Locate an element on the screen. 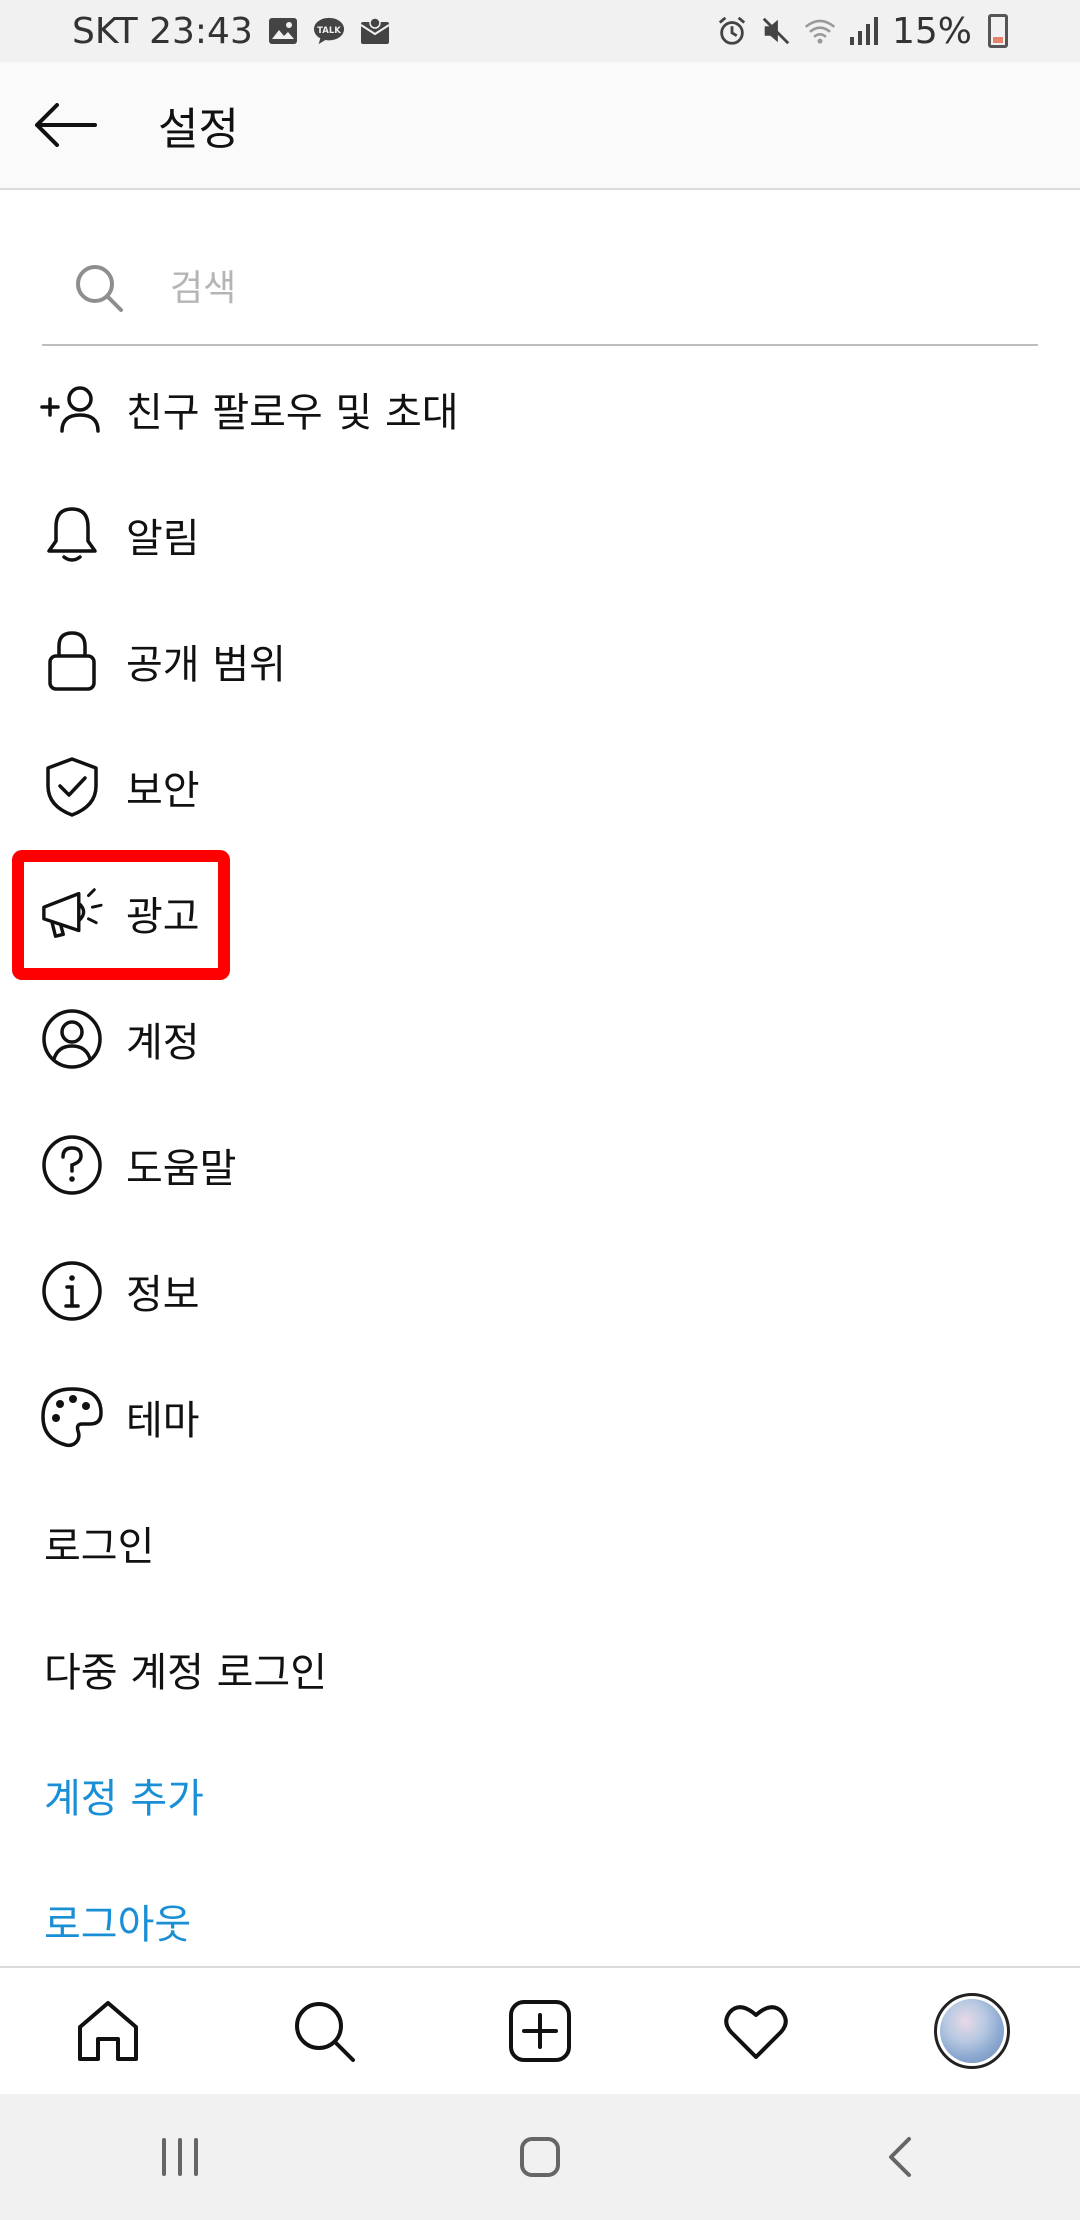  system-back-button is located at coordinates (900, 2157).